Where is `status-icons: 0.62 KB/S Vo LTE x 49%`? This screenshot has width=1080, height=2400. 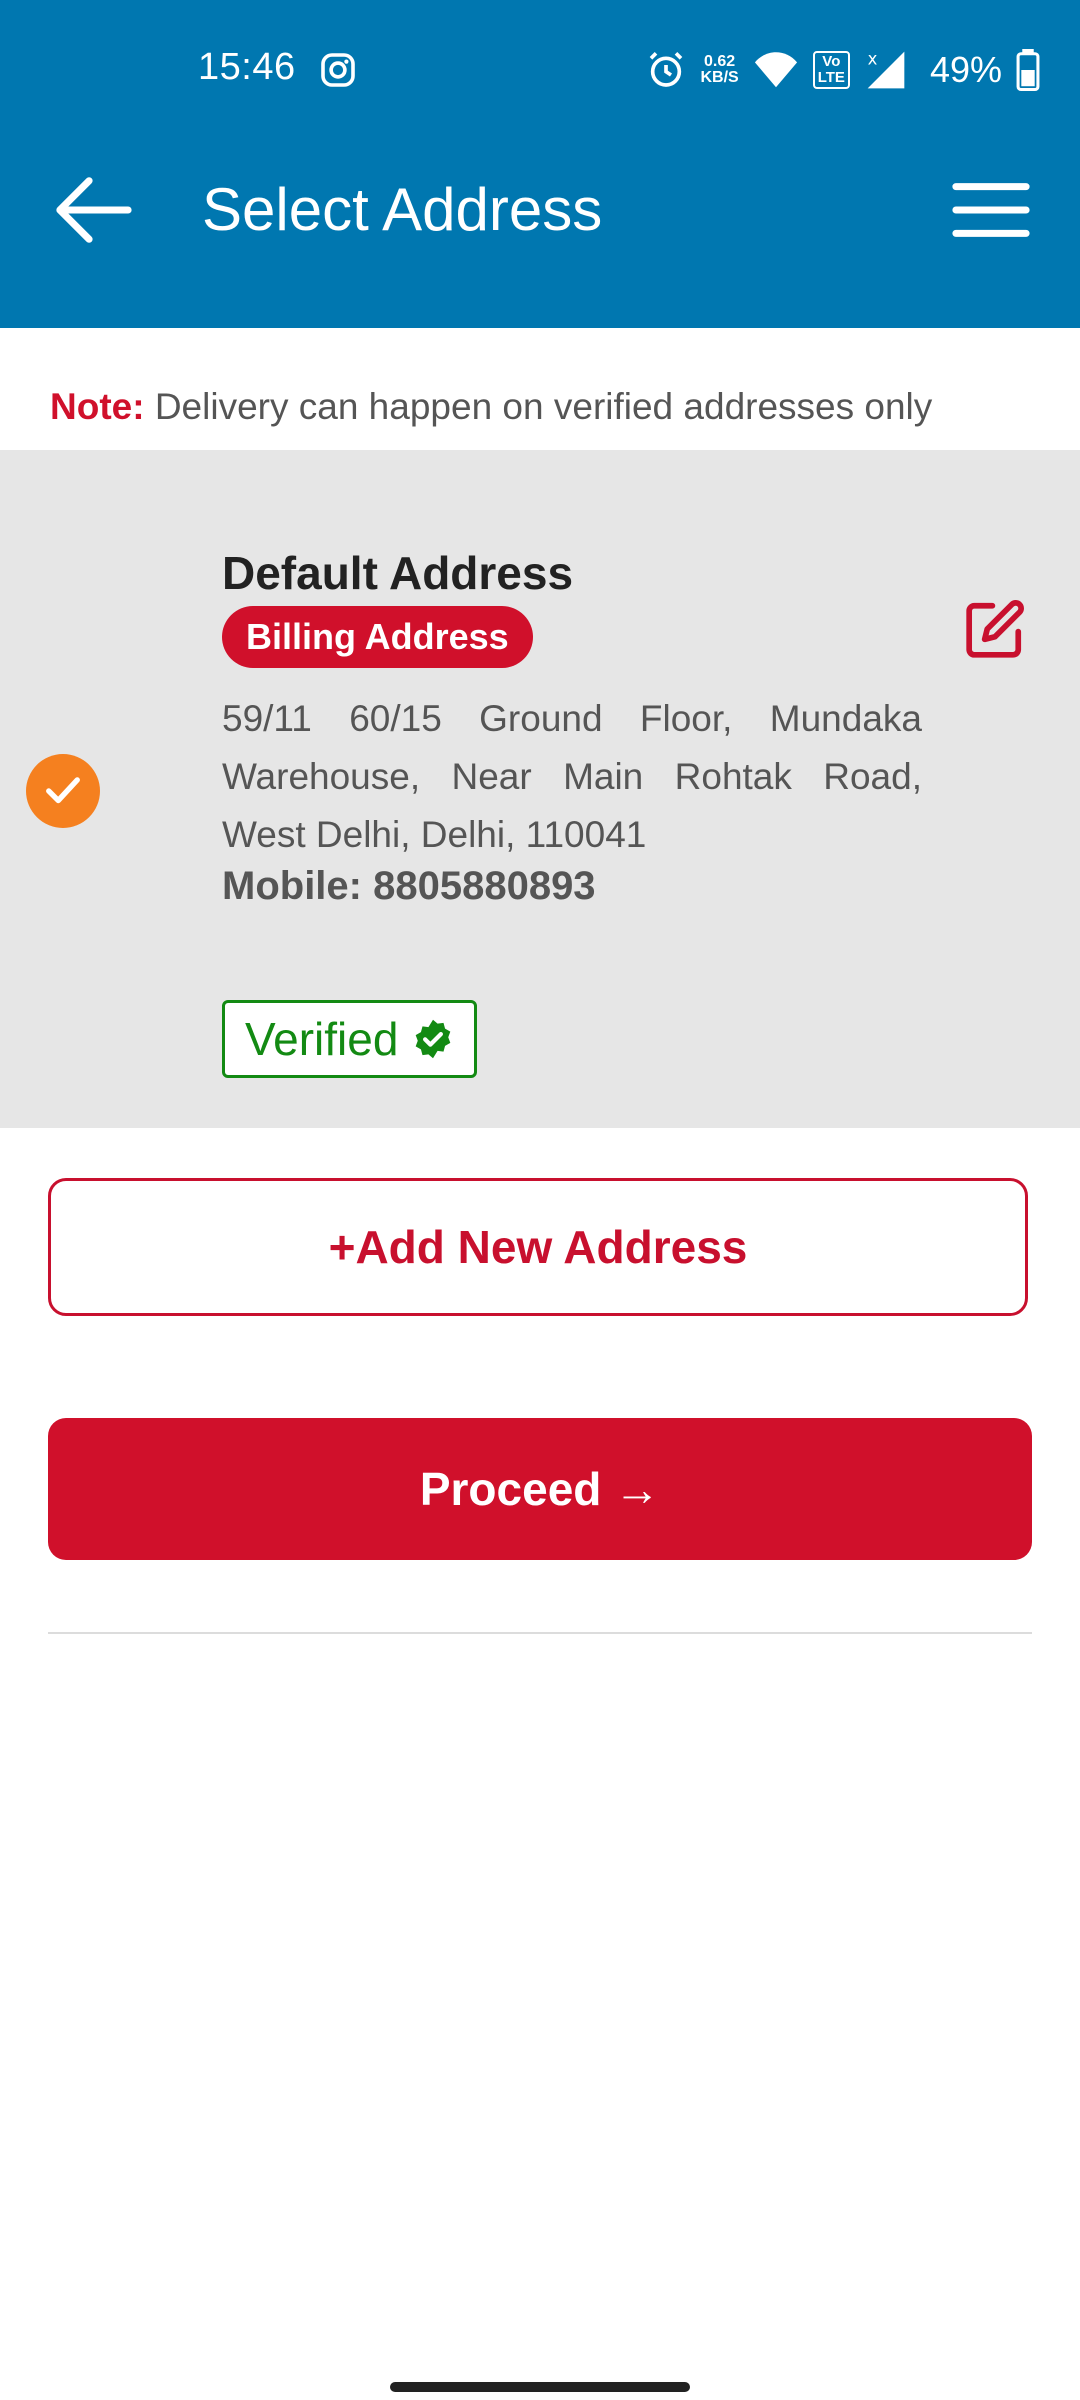
status-icons: 0.62 KB/S Vo LTE x 49% is located at coordinates (843, 70).